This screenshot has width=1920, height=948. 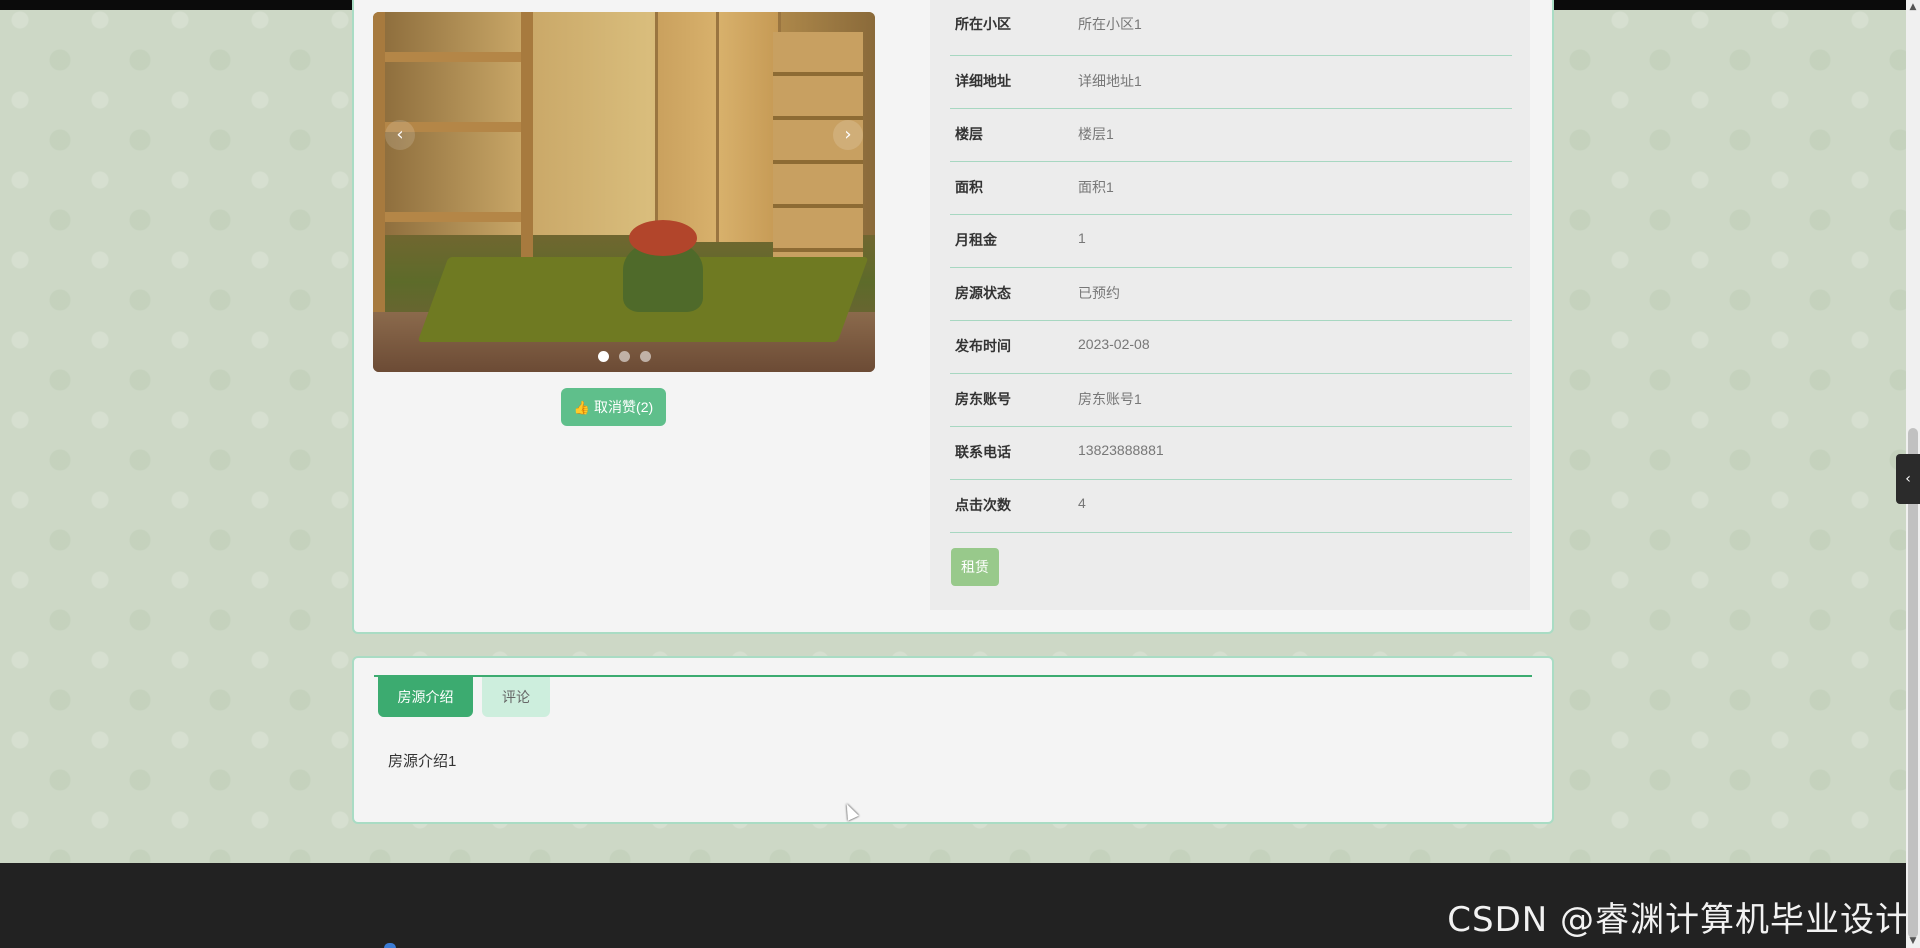 What do you see at coordinates (1678, 920) in the screenshot?
I see `csdn-watermark: CSDN @睿渊计算机毕业设计` at bounding box center [1678, 920].